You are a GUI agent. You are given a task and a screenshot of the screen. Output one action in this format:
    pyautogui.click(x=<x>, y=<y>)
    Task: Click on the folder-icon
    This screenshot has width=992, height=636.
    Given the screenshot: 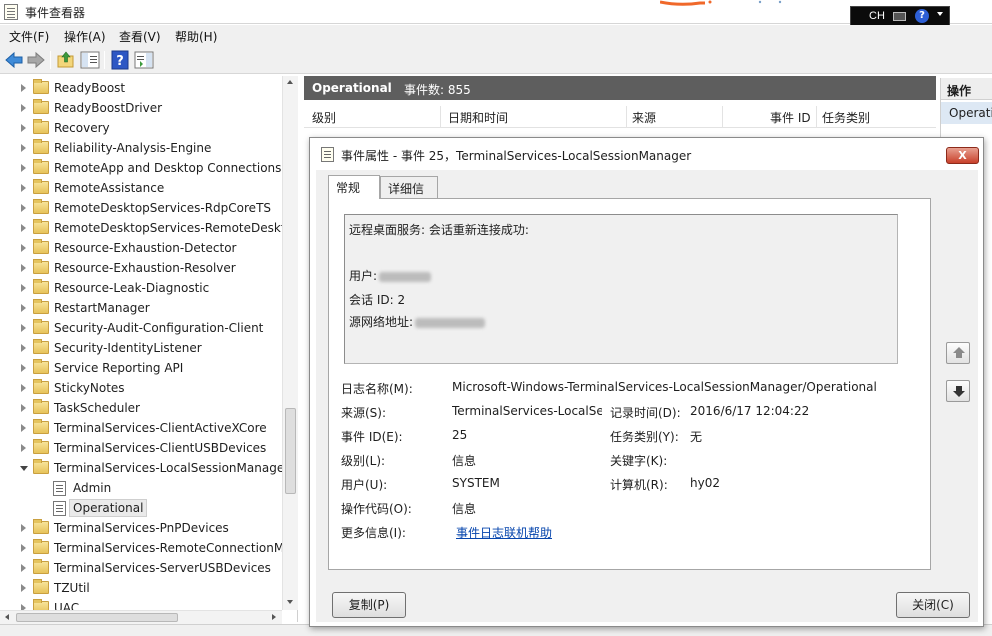 What is the action you would take?
    pyautogui.click(x=41, y=86)
    